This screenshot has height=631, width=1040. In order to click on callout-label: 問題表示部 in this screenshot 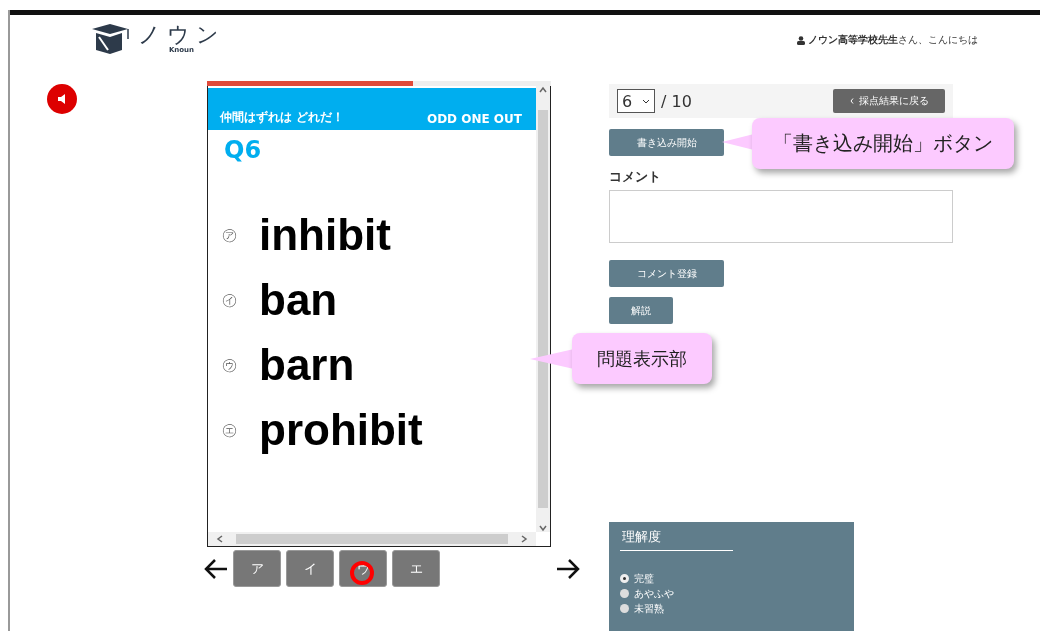, I will do `click(642, 358)`.